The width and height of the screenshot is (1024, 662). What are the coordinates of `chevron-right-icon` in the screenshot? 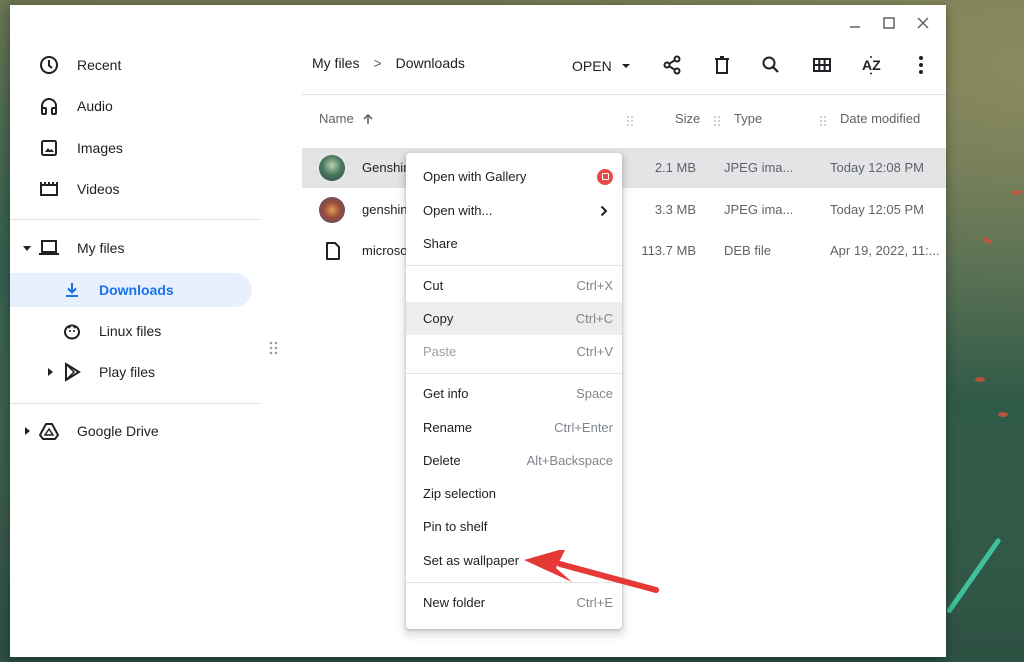 It's located at (604, 210).